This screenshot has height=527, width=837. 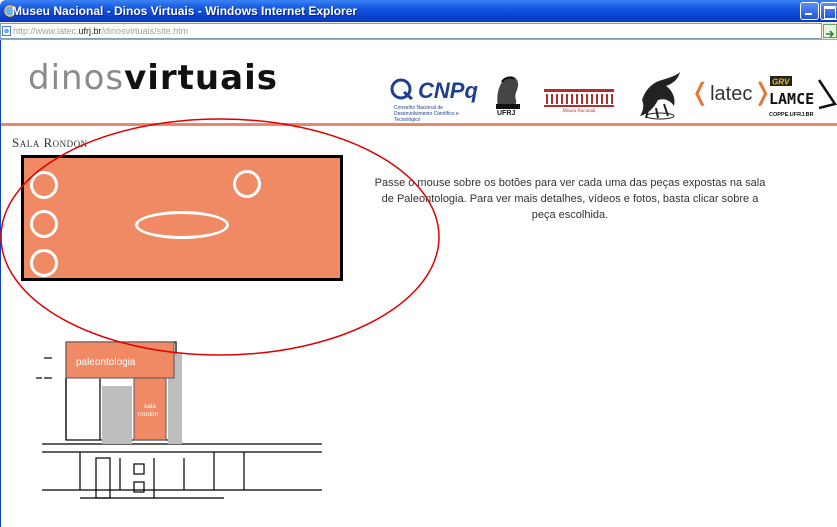 I want to click on address-domain: ufrj.br, so click(x=90, y=31).